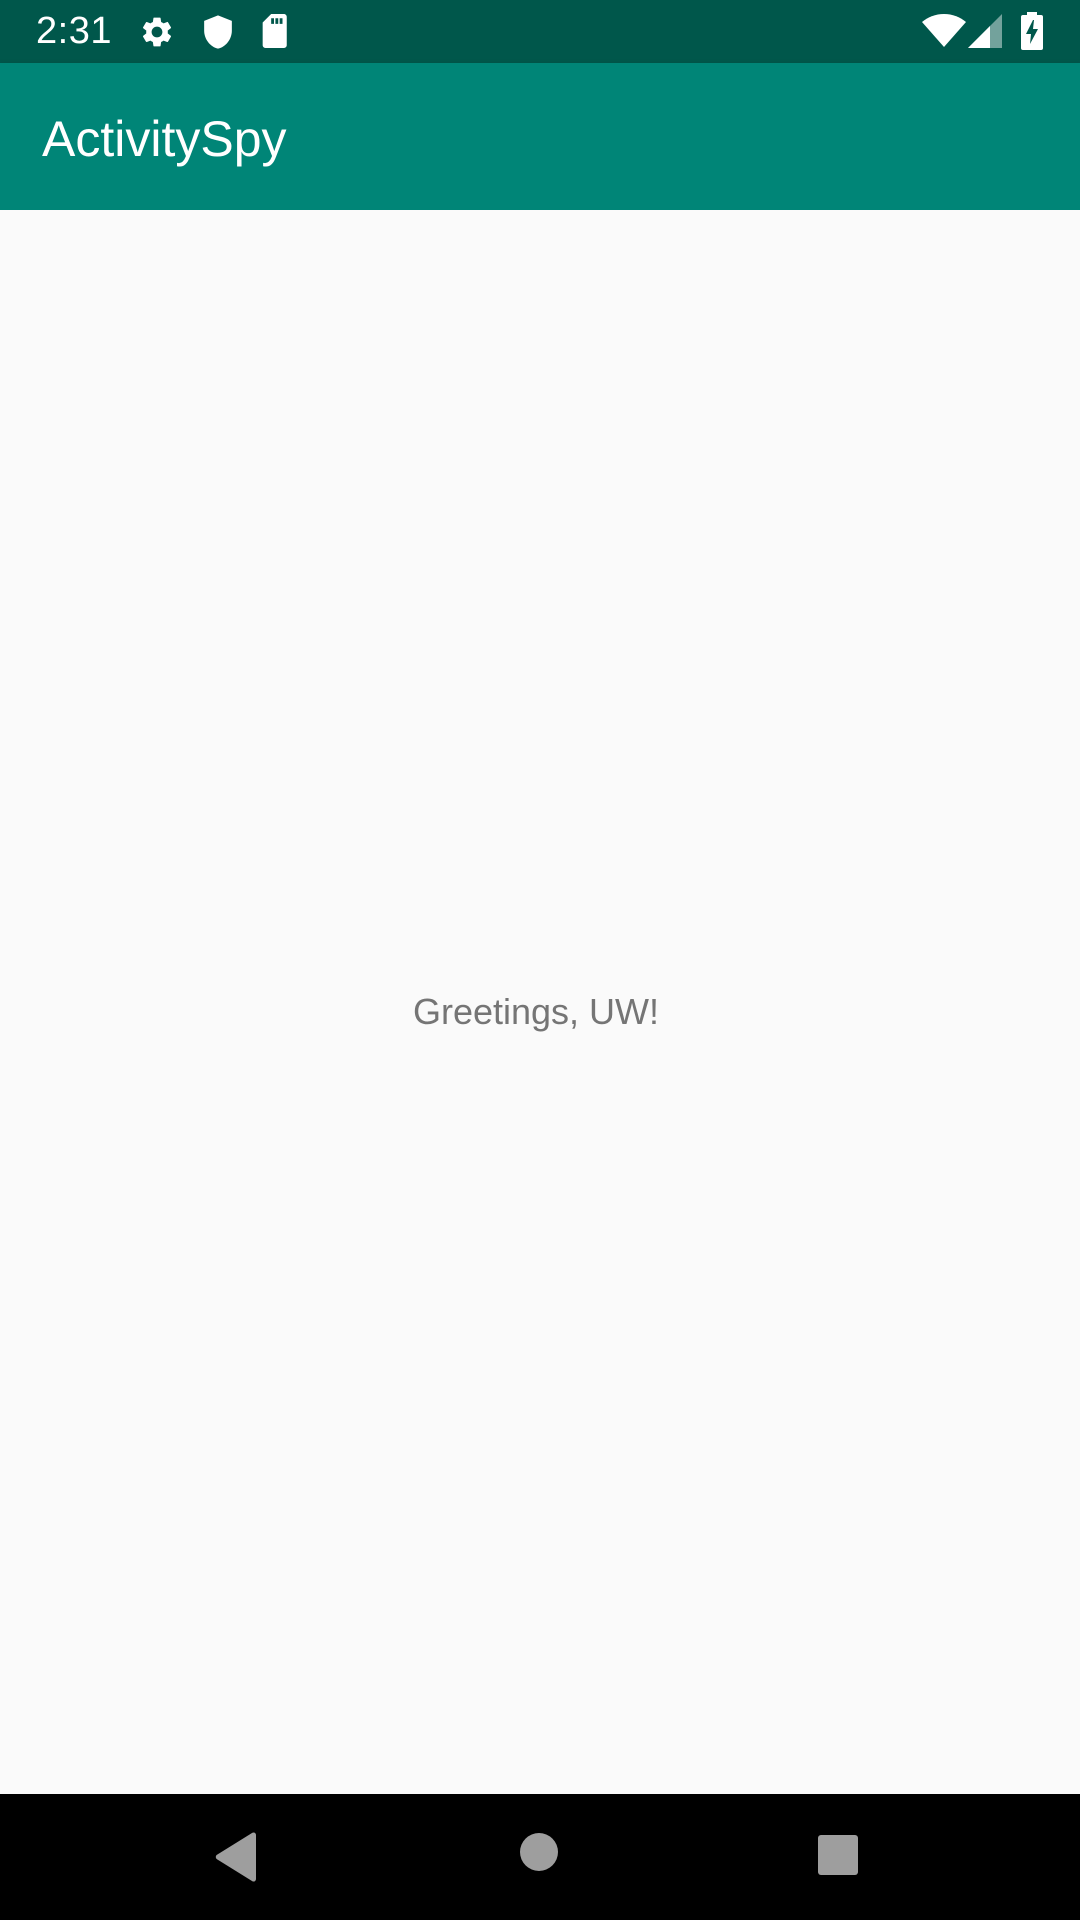 The height and width of the screenshot is (1920, 1080). I want to click on sd-card-icon, so click(274, 31).